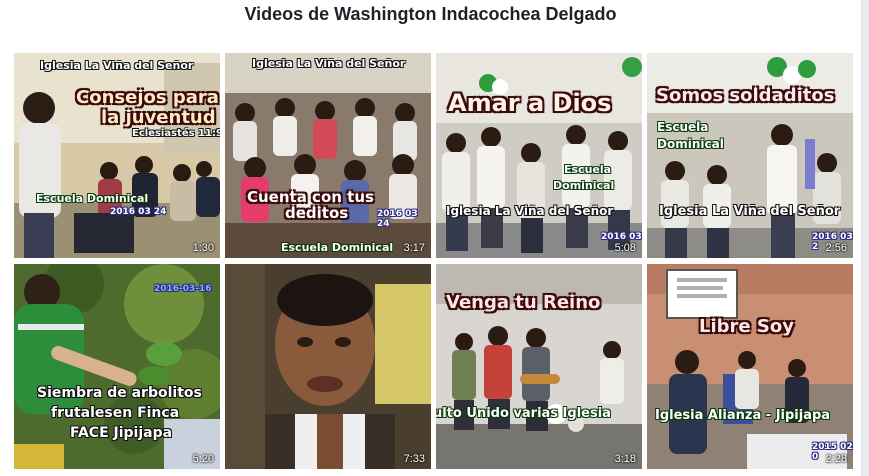 This screenshot has width=869, height=476. Describe the element at coordinates (203, 248) in the screenshot. I see `video-duration: 1:30` at that location.